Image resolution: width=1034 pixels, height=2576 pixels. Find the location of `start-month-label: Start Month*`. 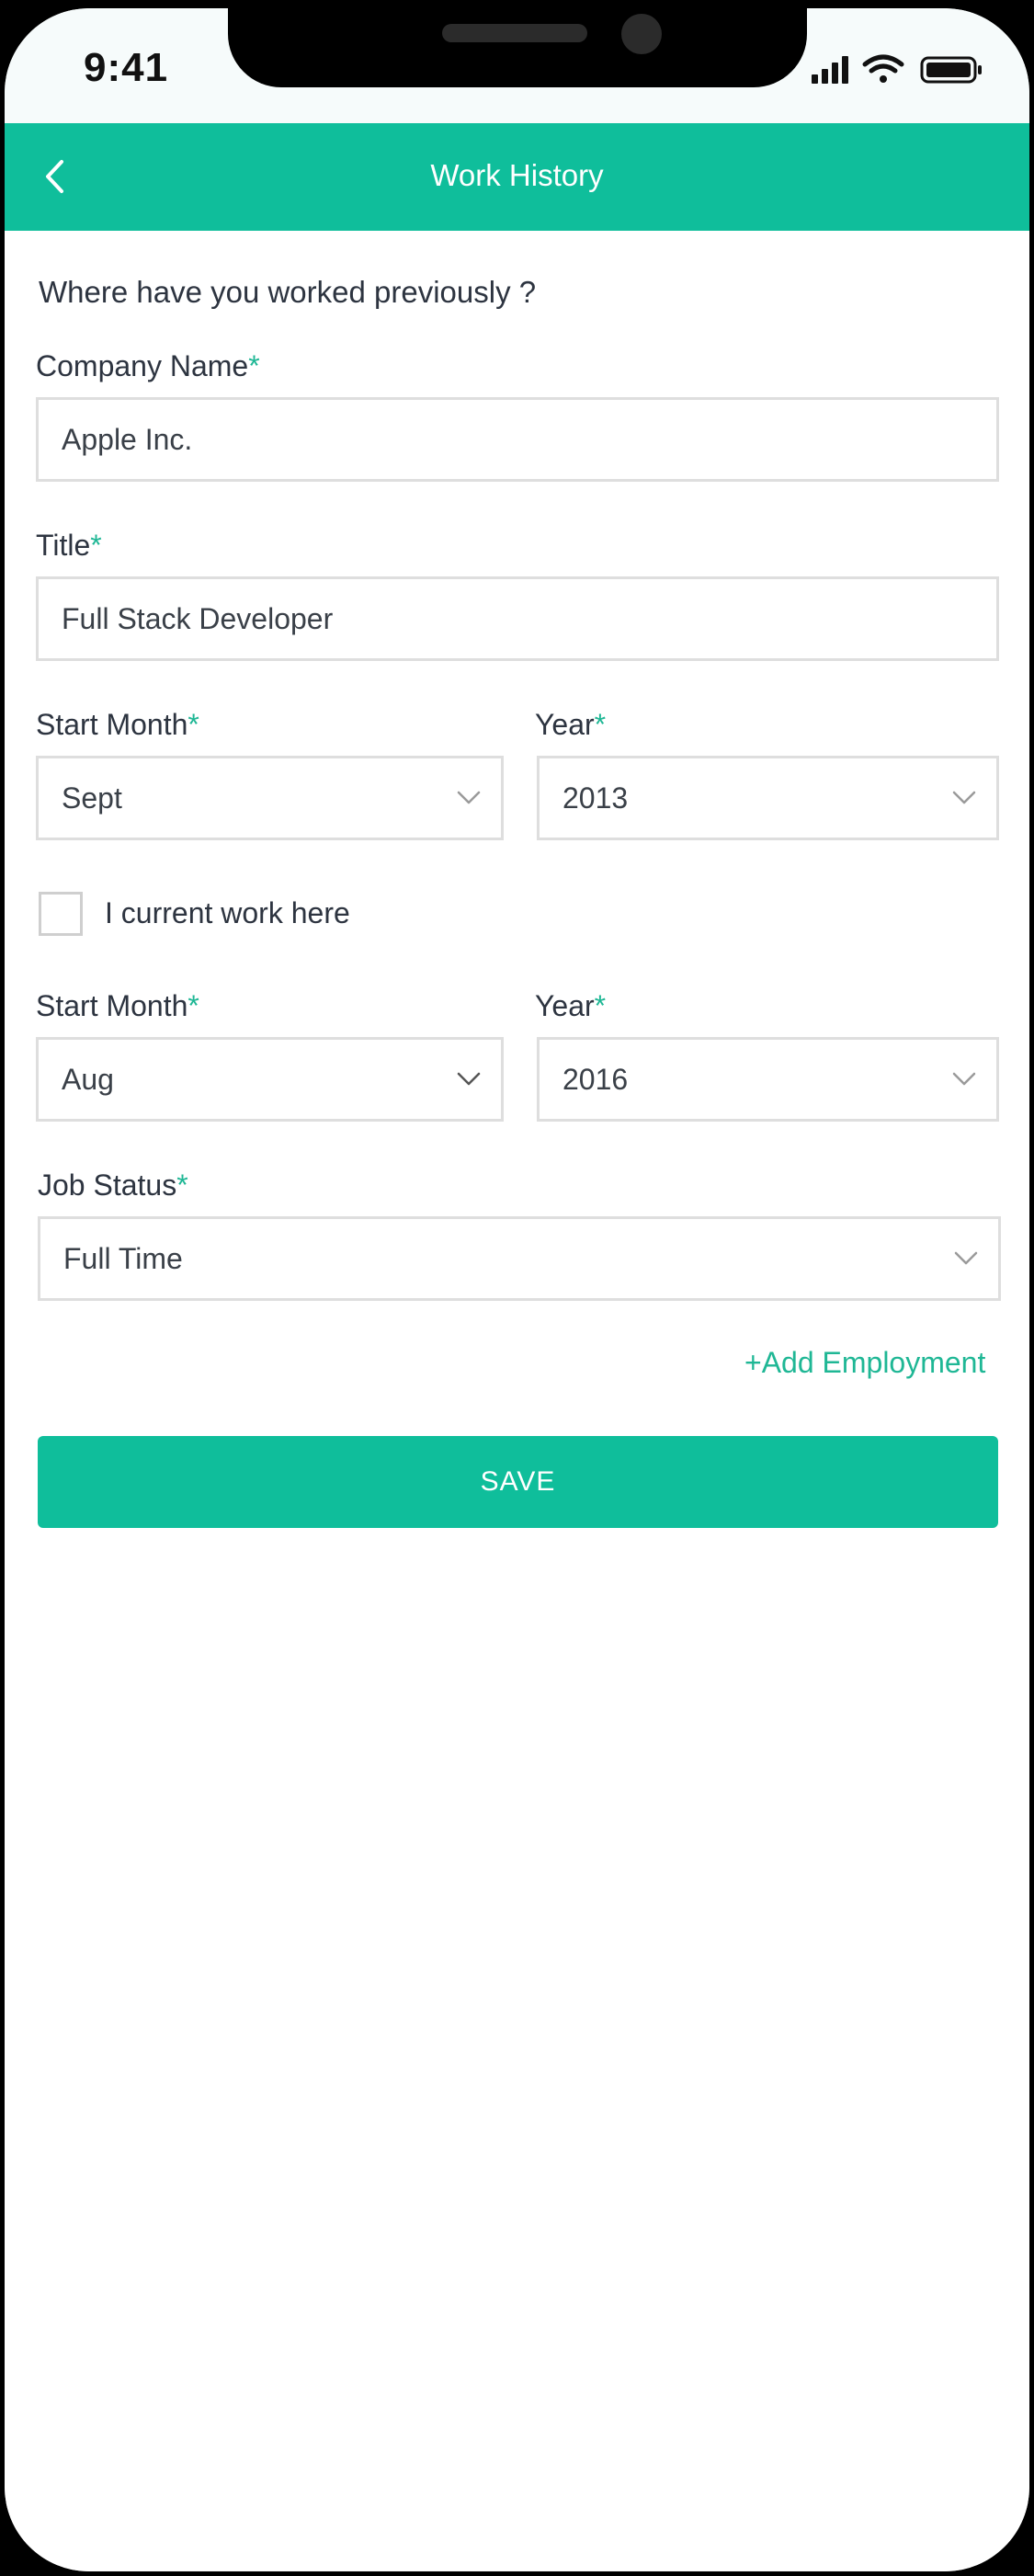

start-month-label: Start Month* is located at coordinates (117, 725).